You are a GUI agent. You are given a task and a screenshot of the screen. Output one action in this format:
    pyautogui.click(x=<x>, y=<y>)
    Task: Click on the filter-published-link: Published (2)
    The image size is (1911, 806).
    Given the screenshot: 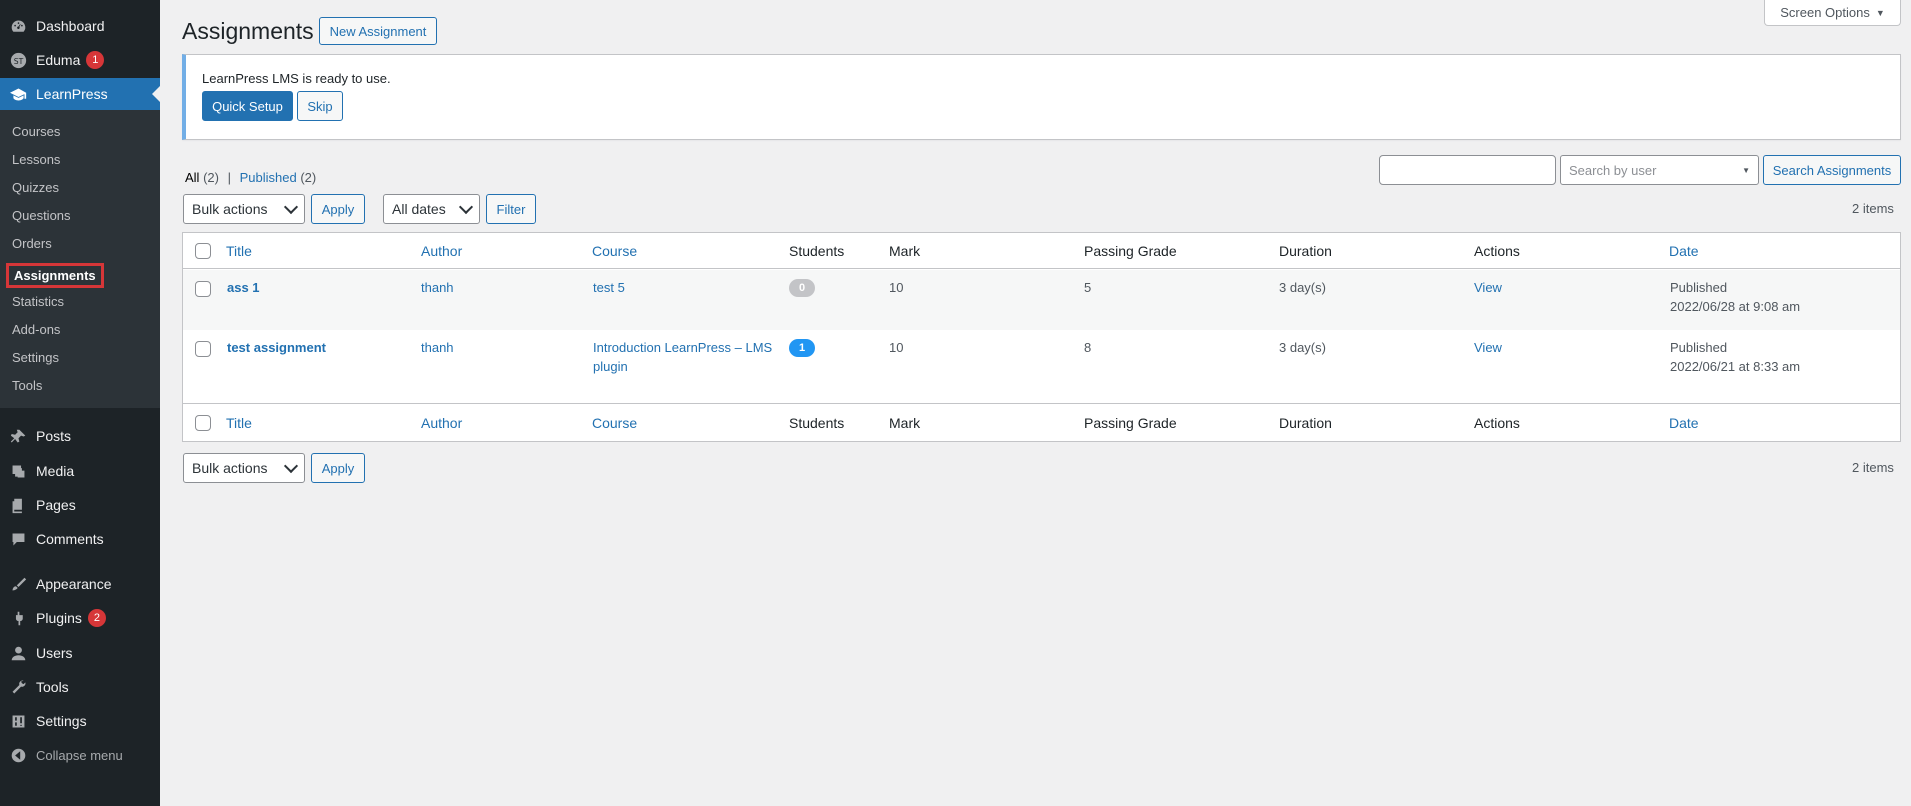 What is the action you would take?
    pyautogui.click(x=278, y=177)
    